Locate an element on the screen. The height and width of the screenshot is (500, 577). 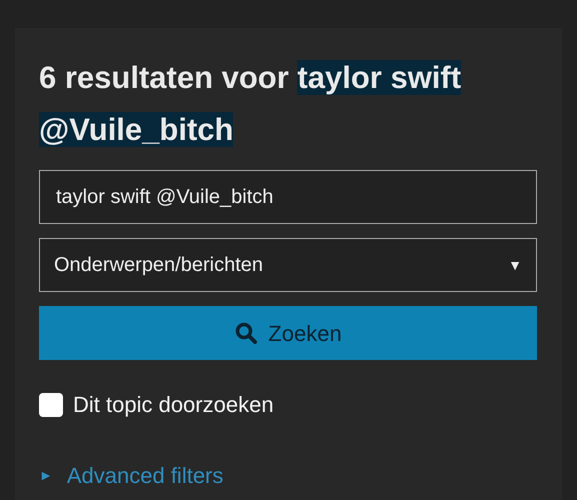
search-field: taylor swift @Vuile_bitch is located at coordinates (288, 197).